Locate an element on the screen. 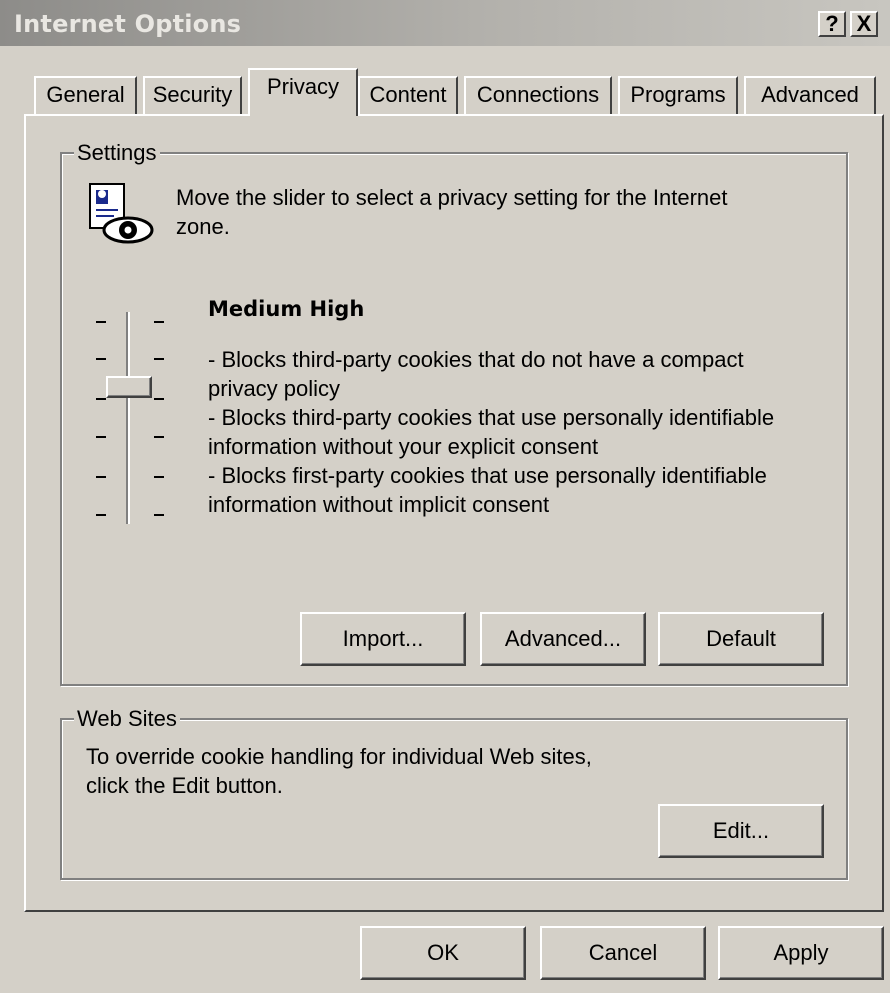 Image resolution: width=890 pixels, height=993 pixels. privacy-slider is located at coordinates (131, 420).